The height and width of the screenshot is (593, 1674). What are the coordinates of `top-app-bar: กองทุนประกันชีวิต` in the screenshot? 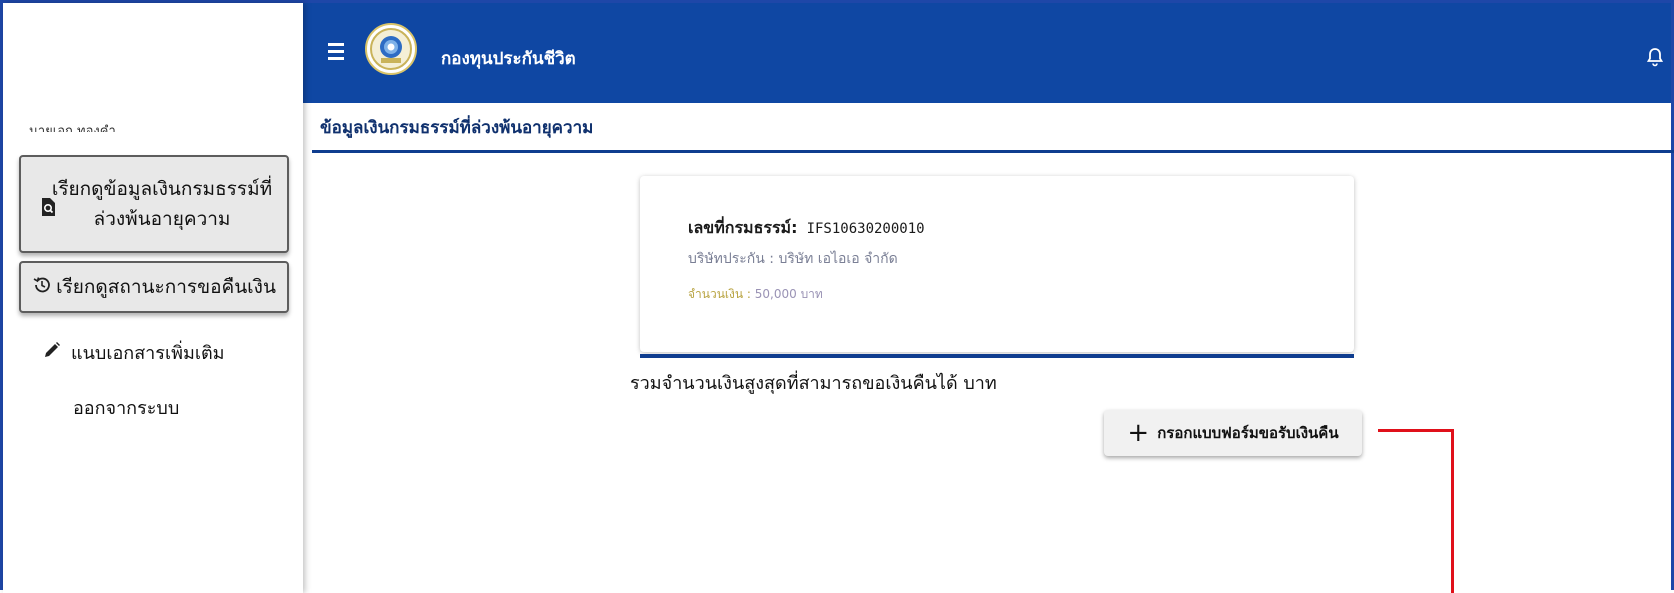 It's located at (987, 53).